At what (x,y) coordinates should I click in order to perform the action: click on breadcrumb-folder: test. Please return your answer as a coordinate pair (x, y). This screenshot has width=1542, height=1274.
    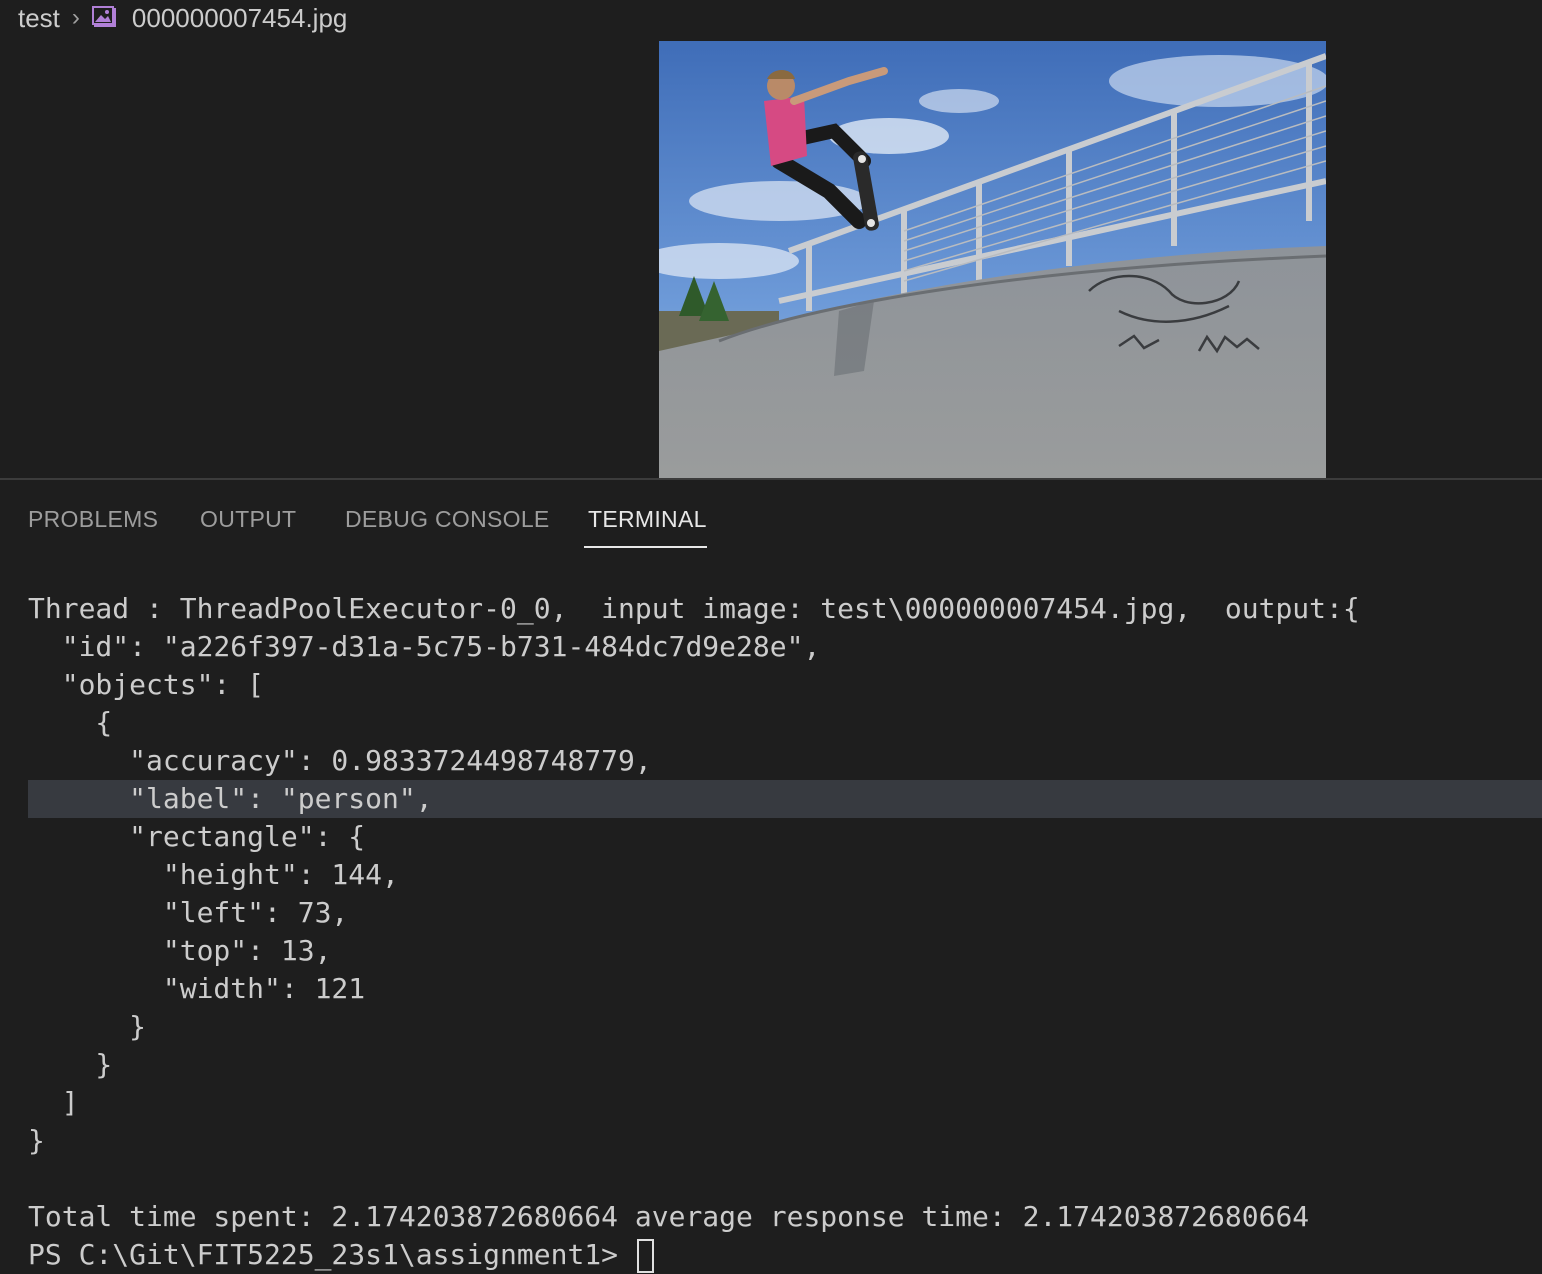
    Looking at the image, I should click on (39, 18).